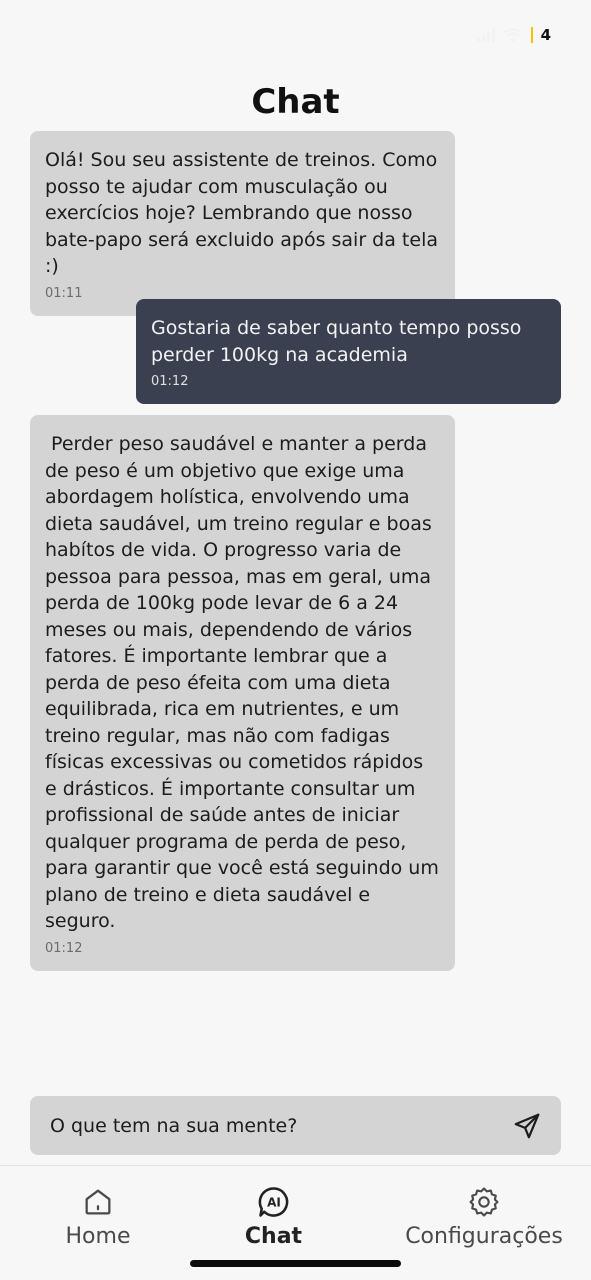 This screenshot has height=1280, width=591. I want to click on status-bar: 01:12 4, so click(295, 35).